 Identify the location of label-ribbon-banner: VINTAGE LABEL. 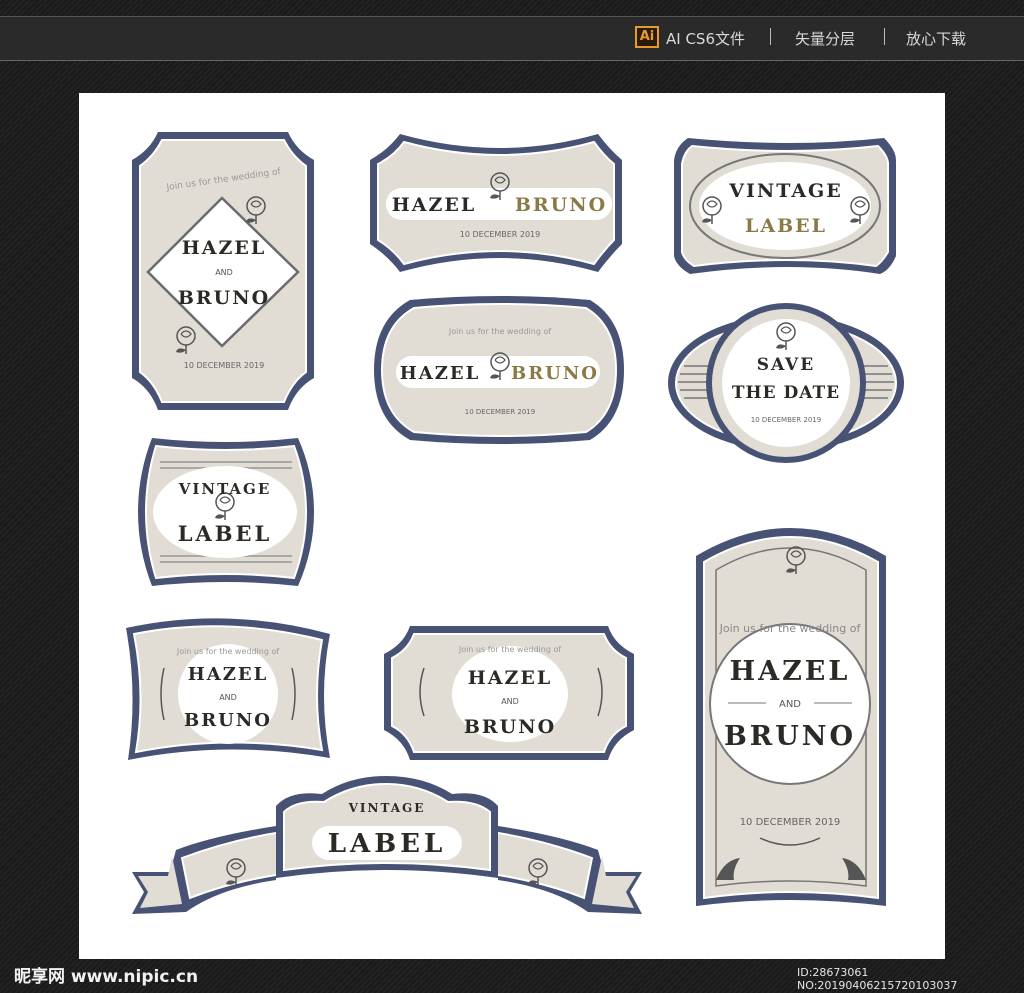
(387, 845).